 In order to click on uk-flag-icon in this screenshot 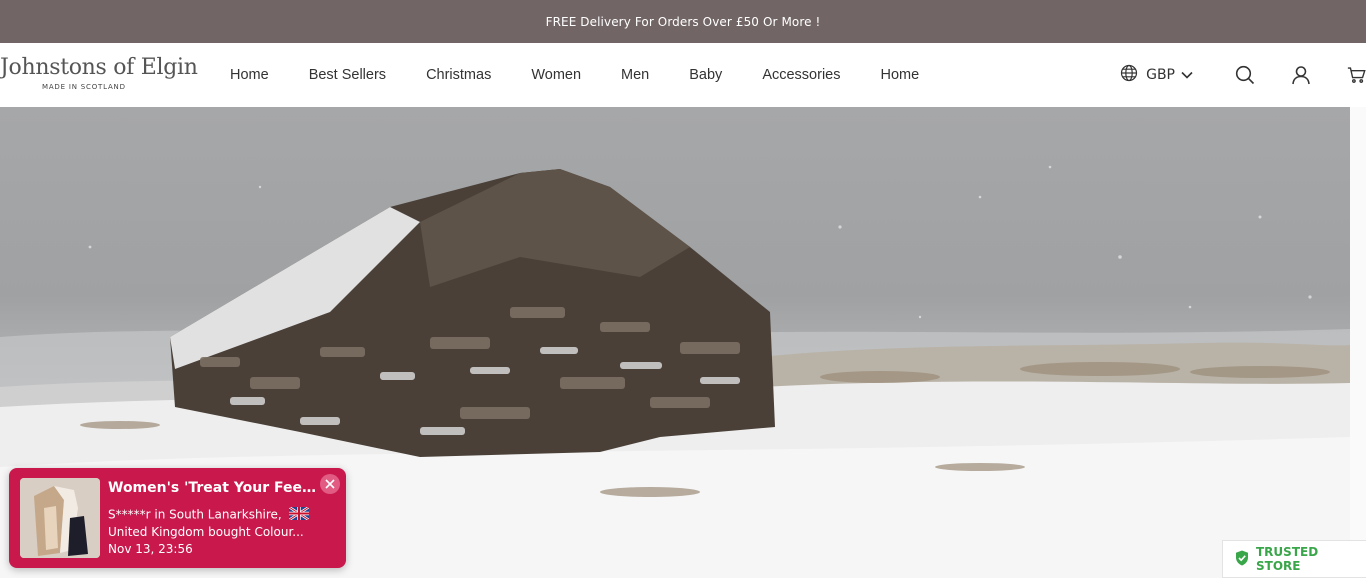, I will do `click(298, 515)`.